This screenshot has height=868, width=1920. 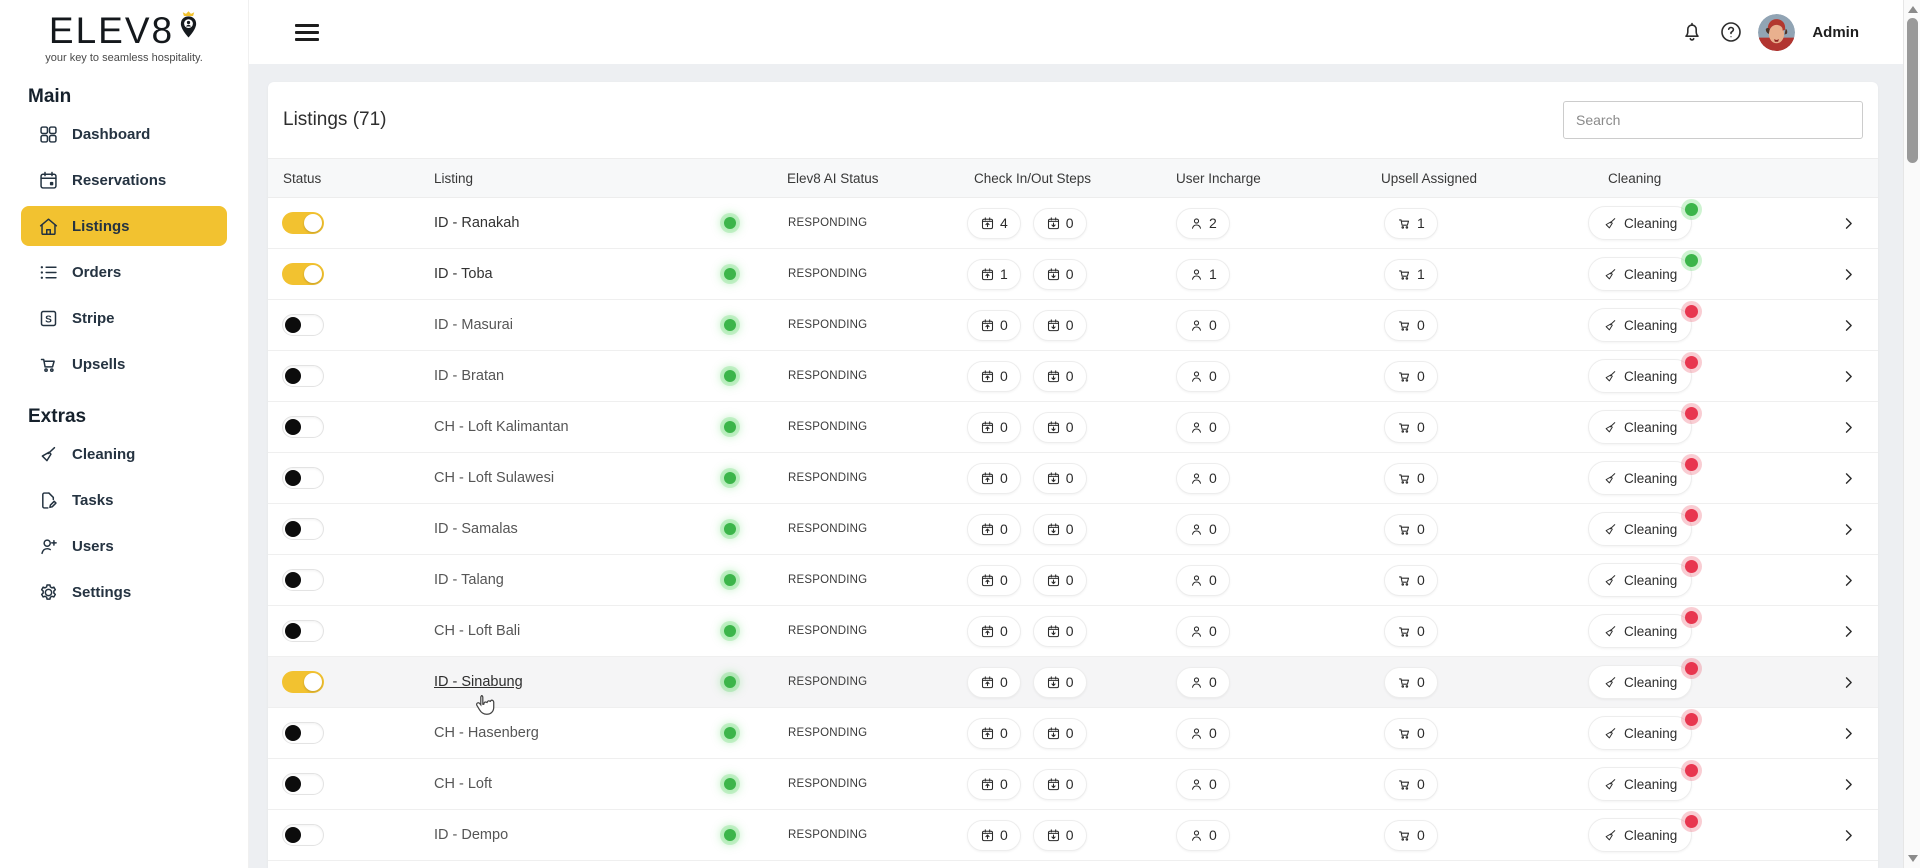 I want to click on table-row: ID - Toba RESPONDING 1 0 1 1 Cleaning, so click(x=1073, y=274).